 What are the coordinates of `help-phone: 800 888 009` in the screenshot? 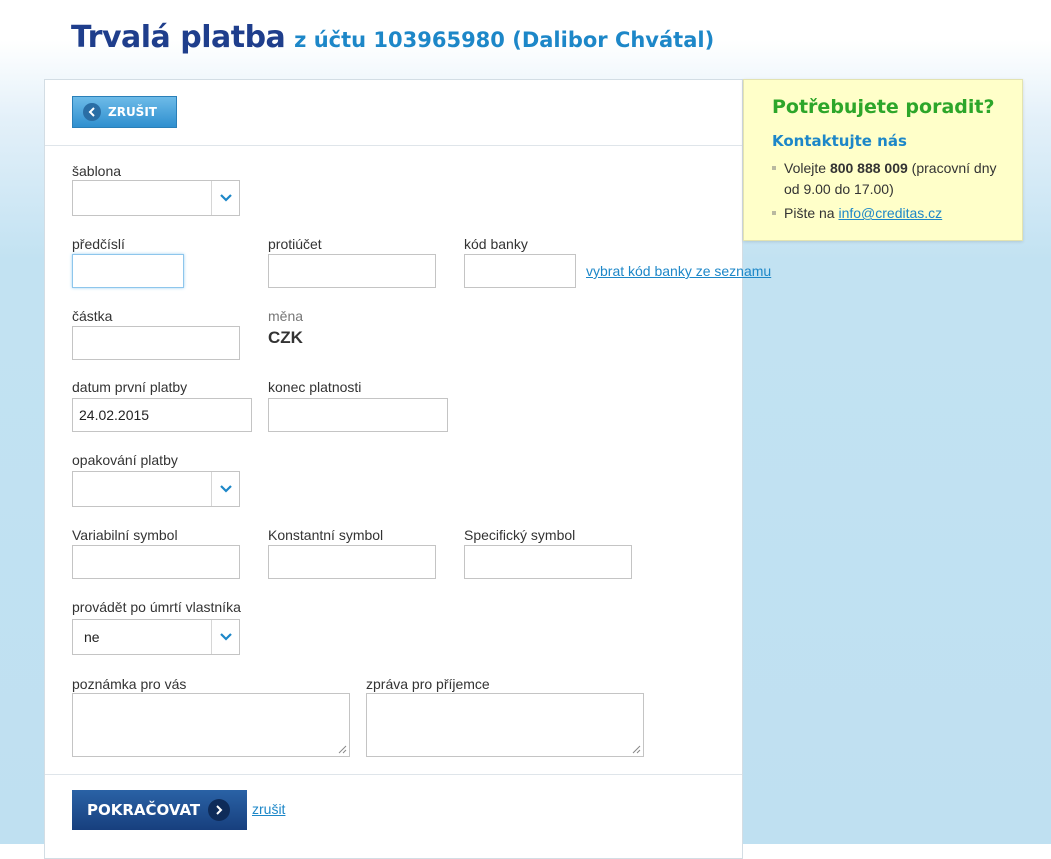 It's located at (868, 168).